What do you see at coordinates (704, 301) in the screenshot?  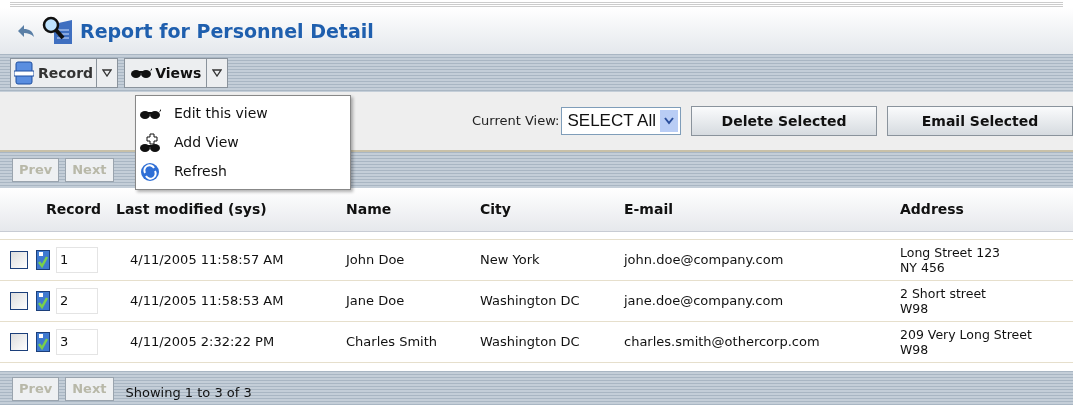 I see `table-cell-text: jane.doe@company.com` at bounding box center [704, 301].